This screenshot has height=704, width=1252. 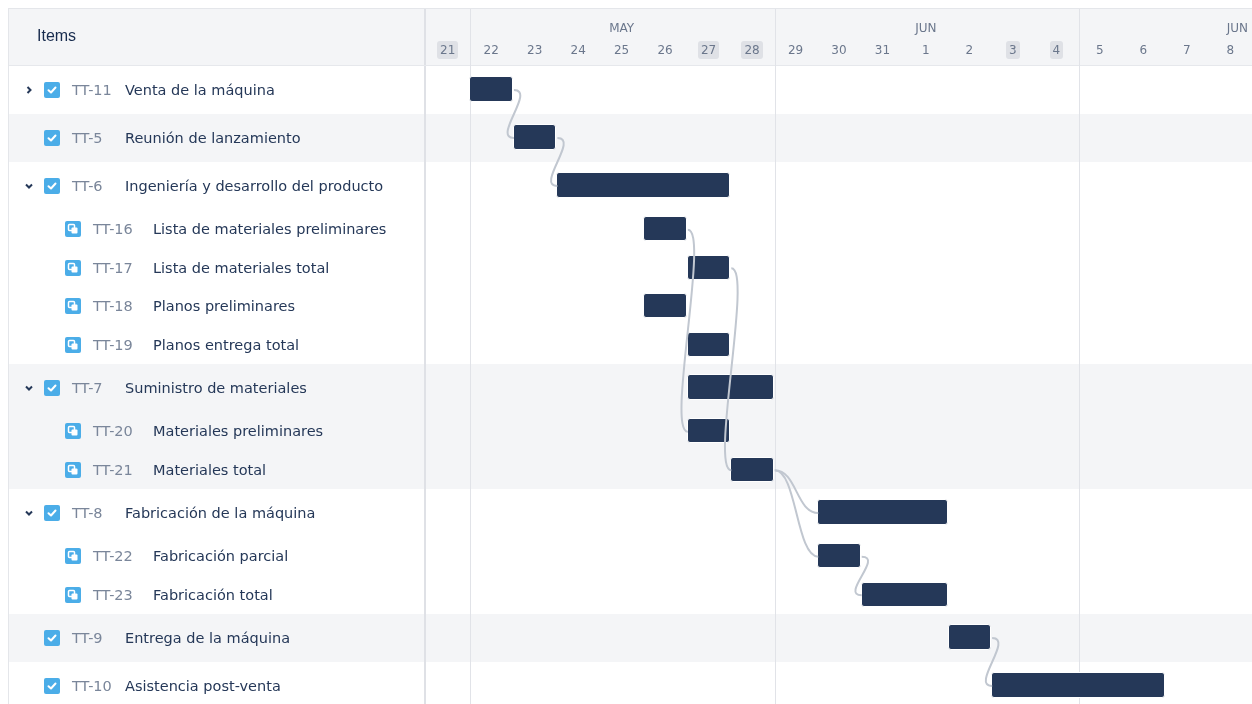 What do you see at coordinates (98, 686) in the screenshot?
I see `issue-key: TT-10` at bounding box center [98, 686].